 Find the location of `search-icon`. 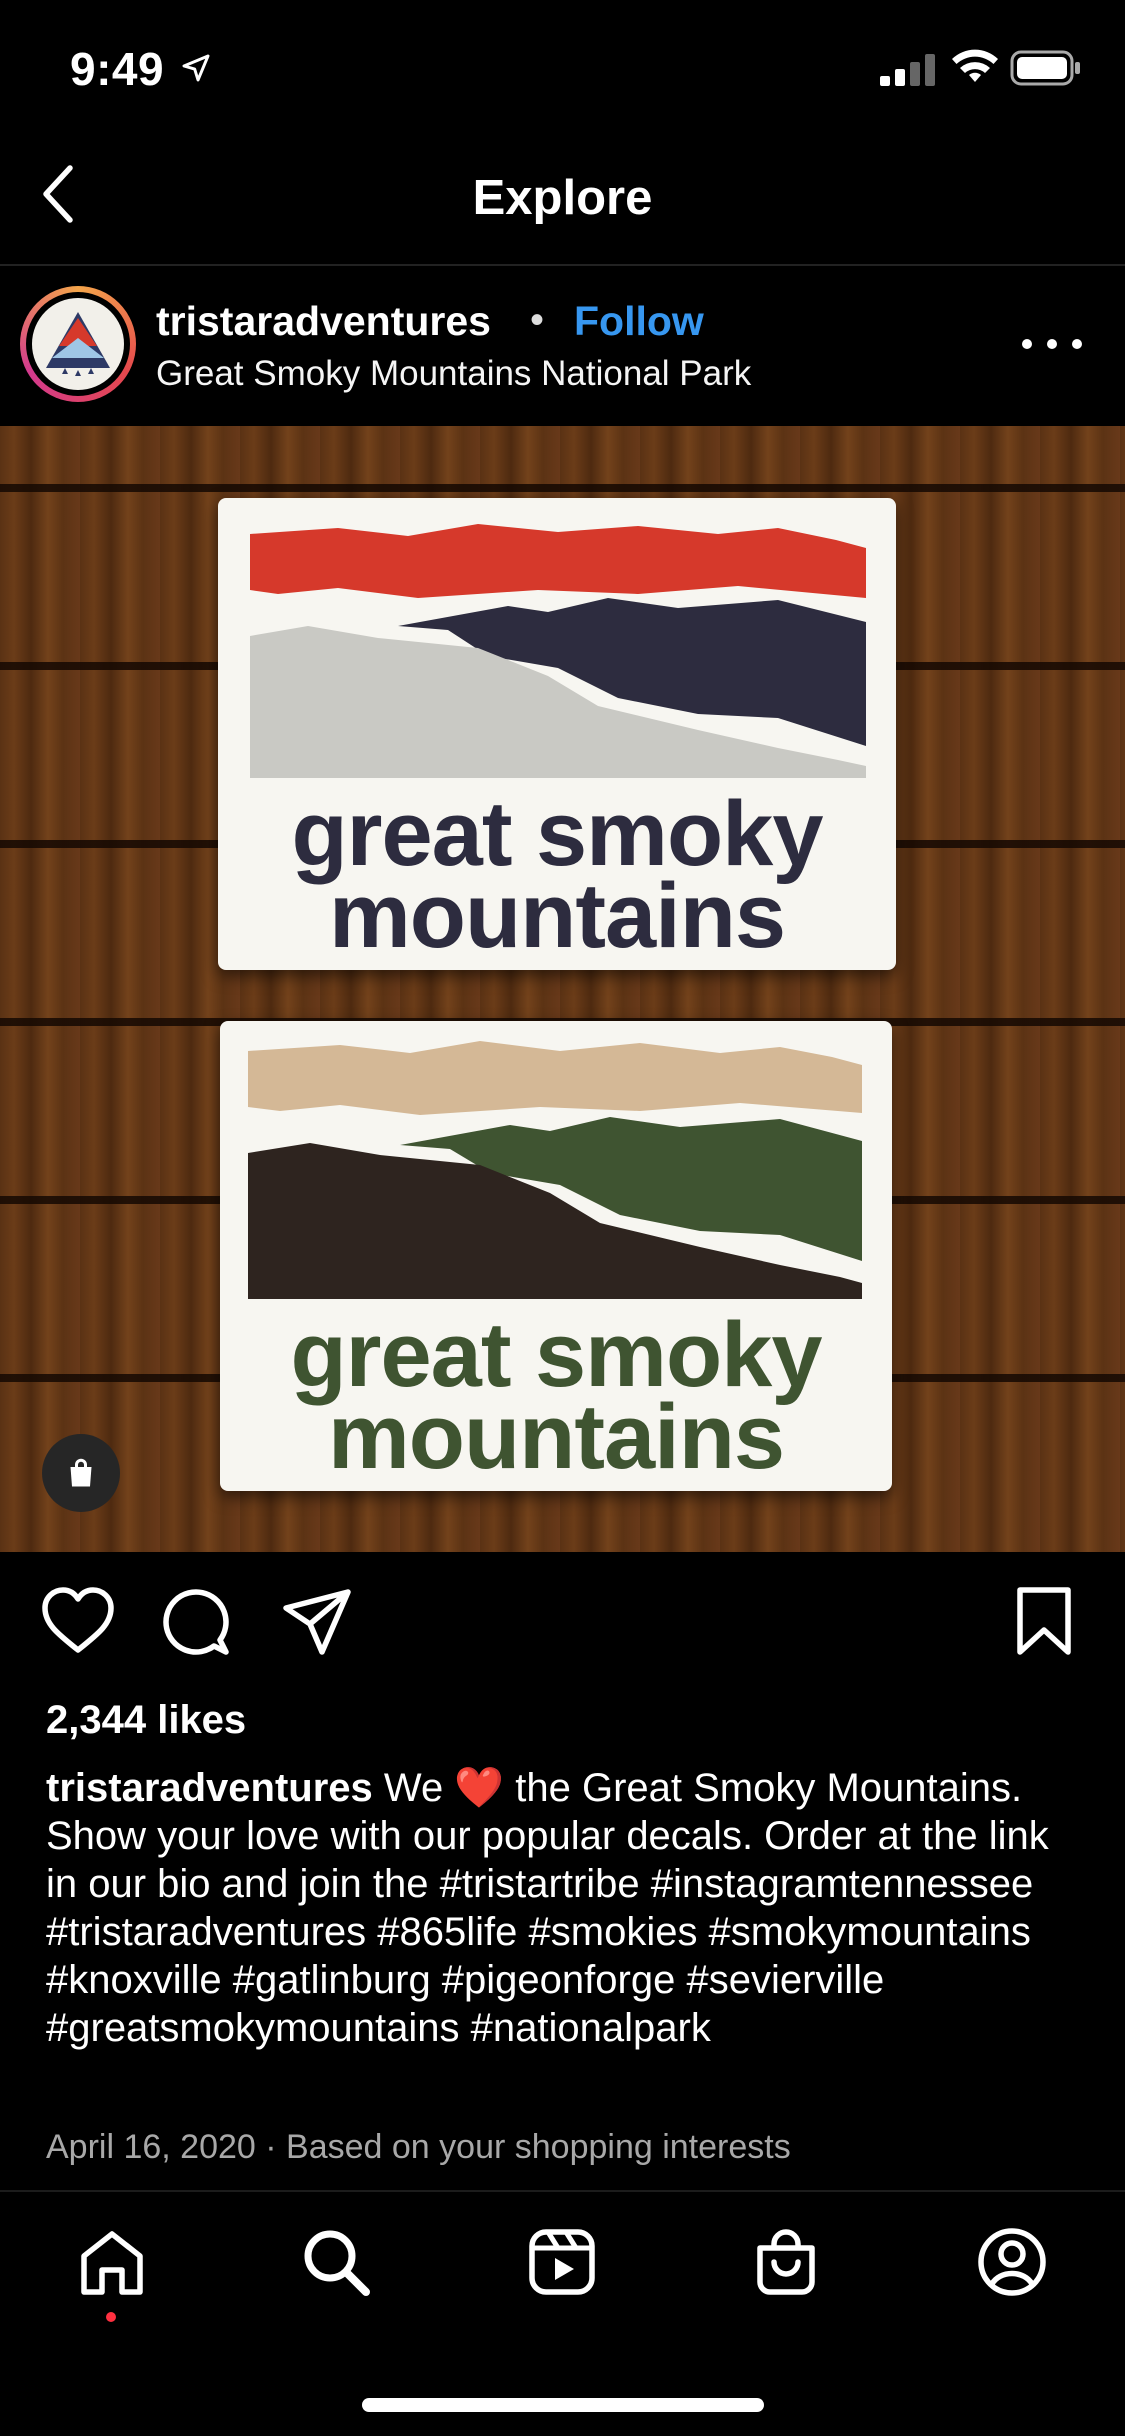

search-icon is located at coordinates (337, 2263).